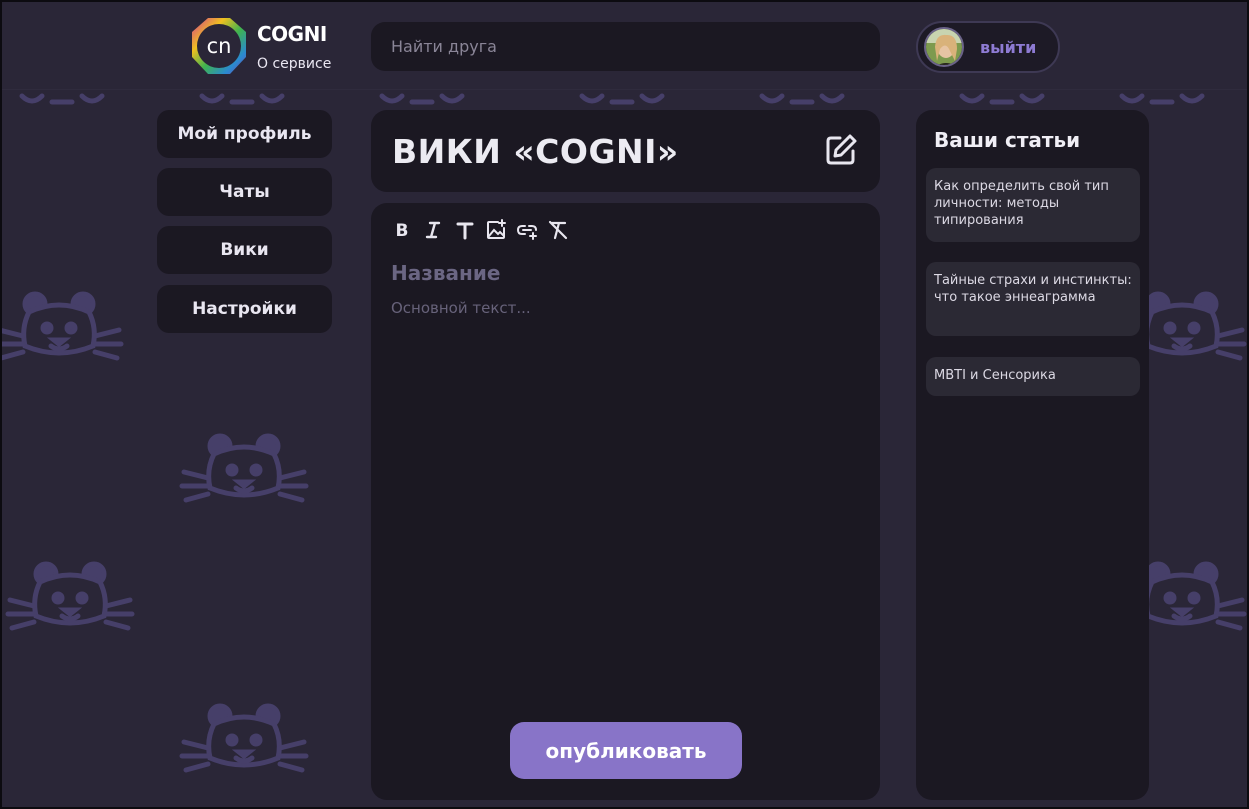 This screenshot has height=809, width=1249. What do you see at coordinates (1007, 140) in the screenshot?
I see `your-articles-title: Ваши статьи` at bounding box center [1007, 140].